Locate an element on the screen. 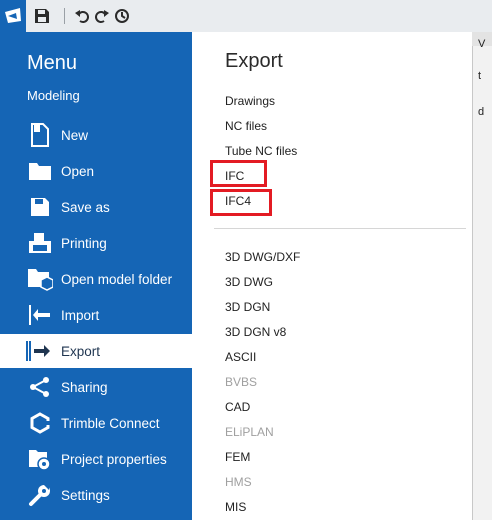  export-item-hms: HMS is located at coordinates (238, 482).